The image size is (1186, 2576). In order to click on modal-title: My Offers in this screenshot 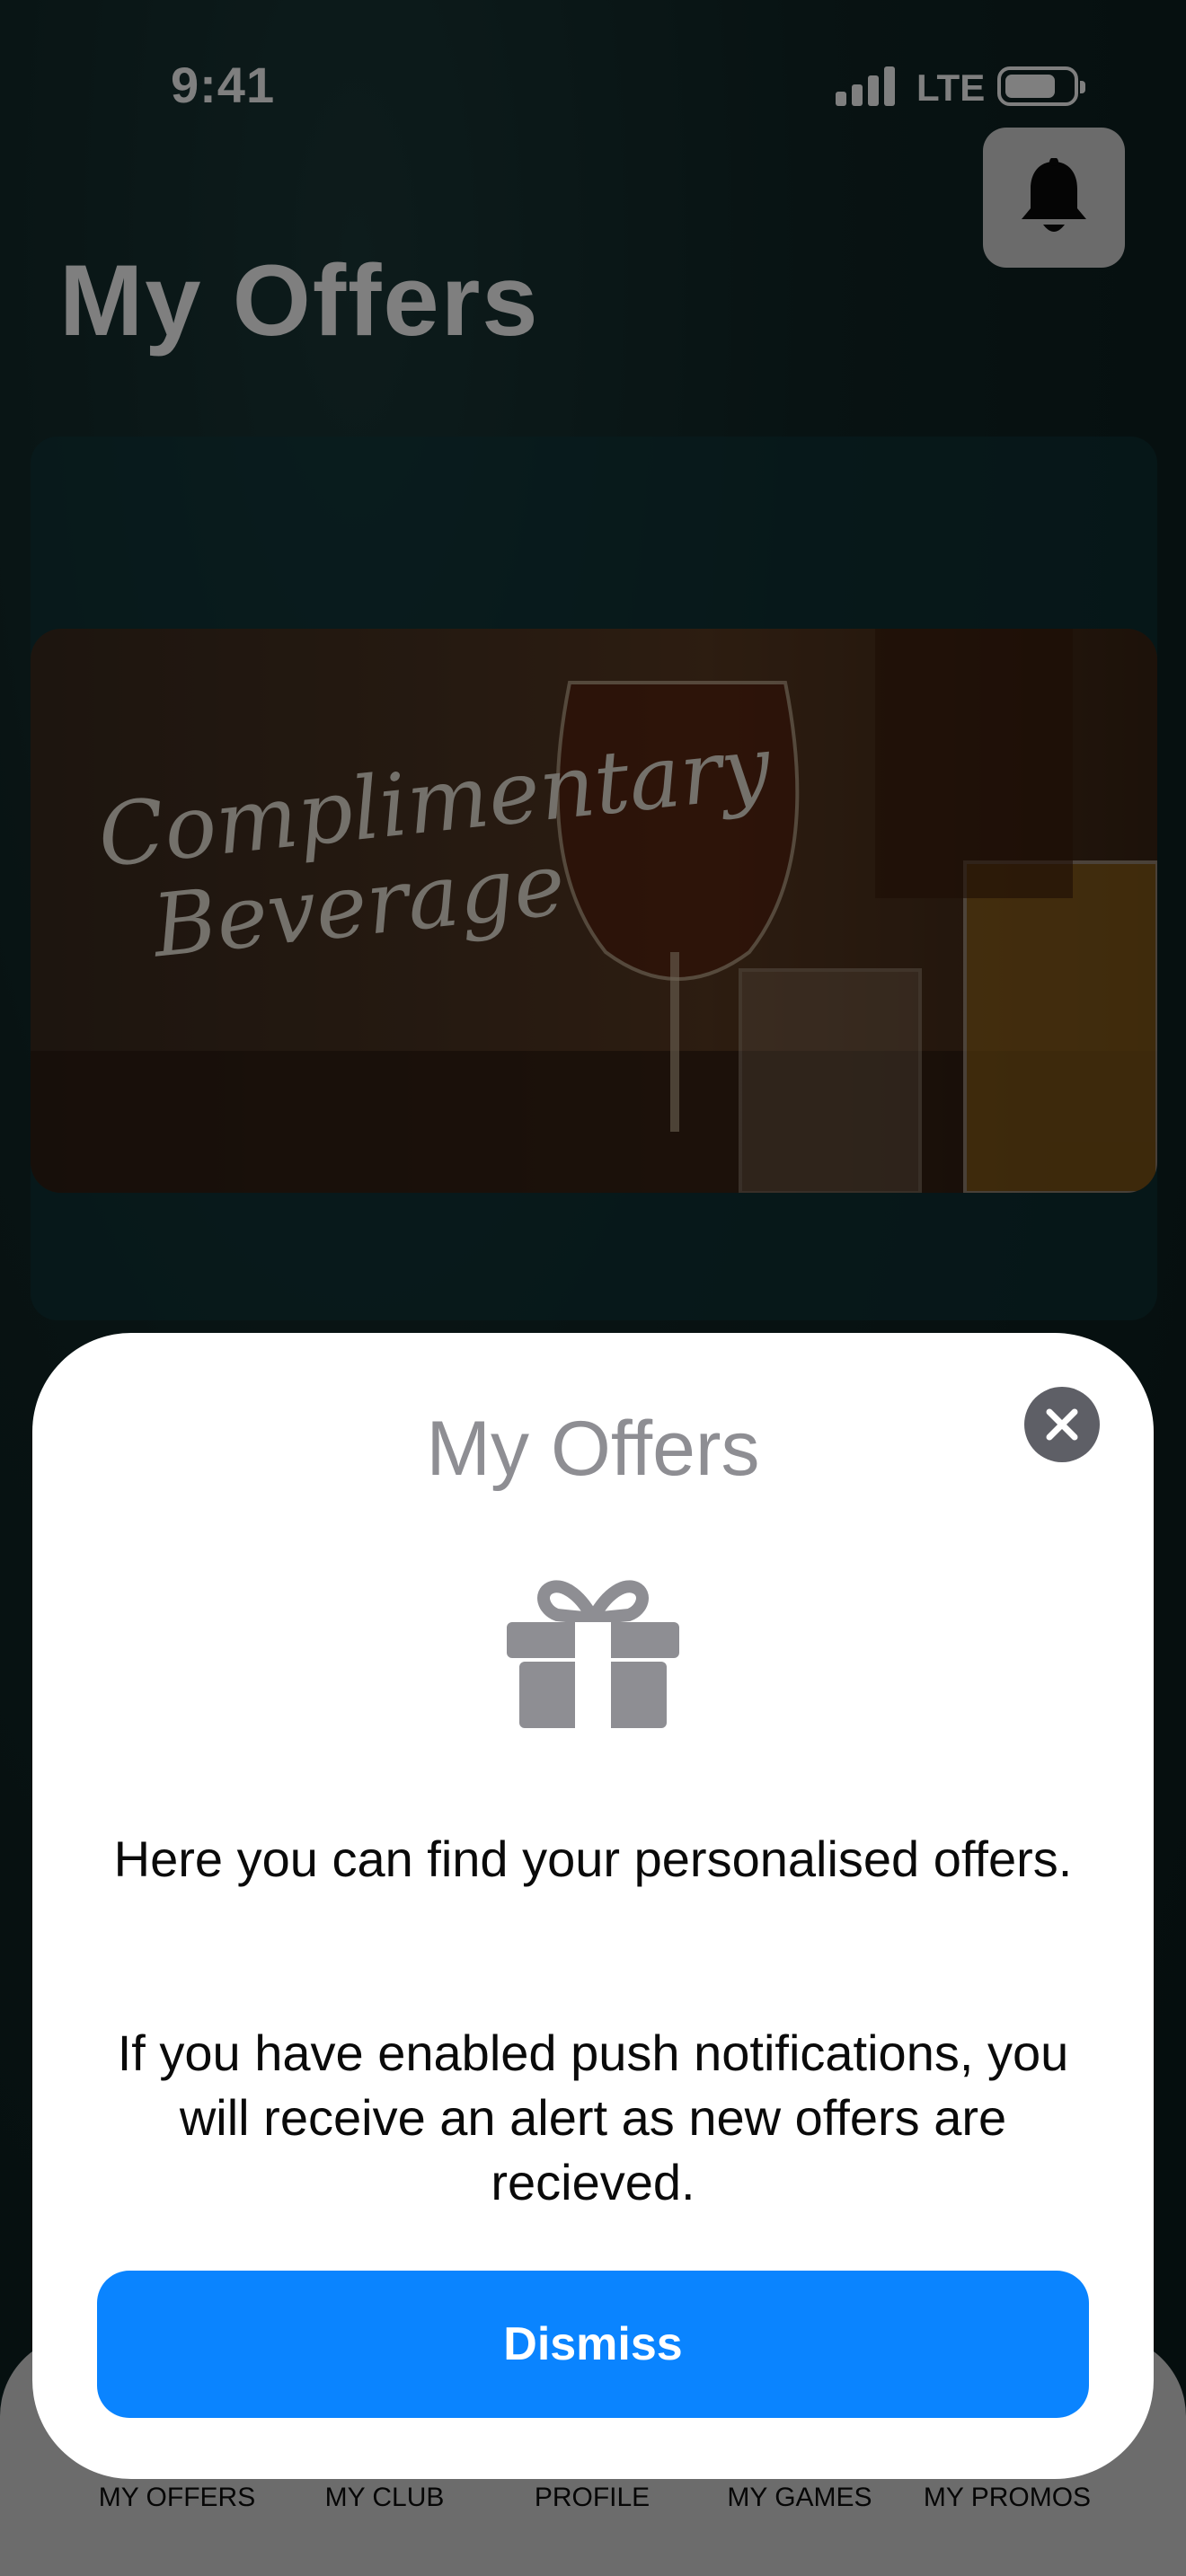, I will do `click(593, 1449)`.